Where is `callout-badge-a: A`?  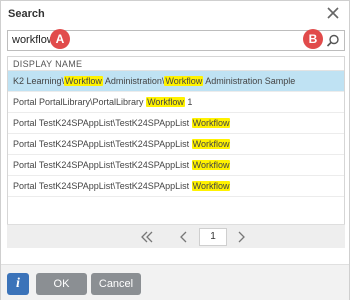
callout-badge-a: A is located at coordinates (60, 39).